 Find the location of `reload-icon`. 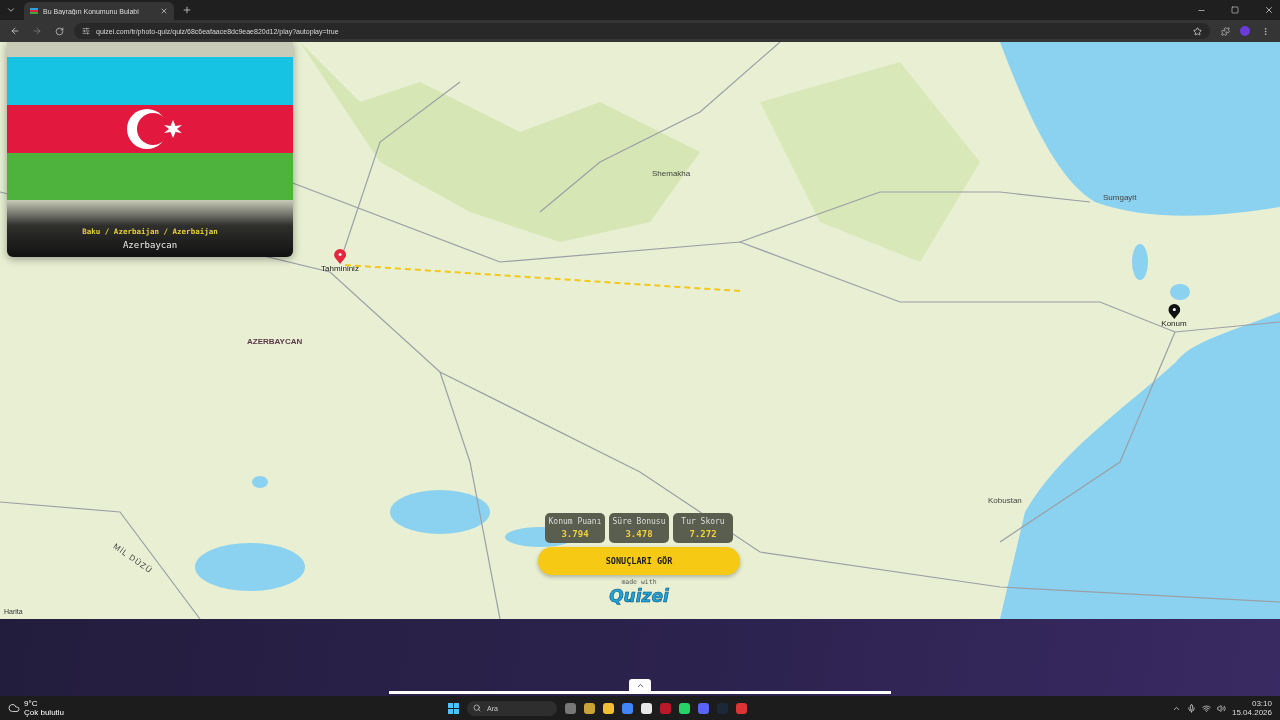

reload-icon is located at coordinates (59, 31).